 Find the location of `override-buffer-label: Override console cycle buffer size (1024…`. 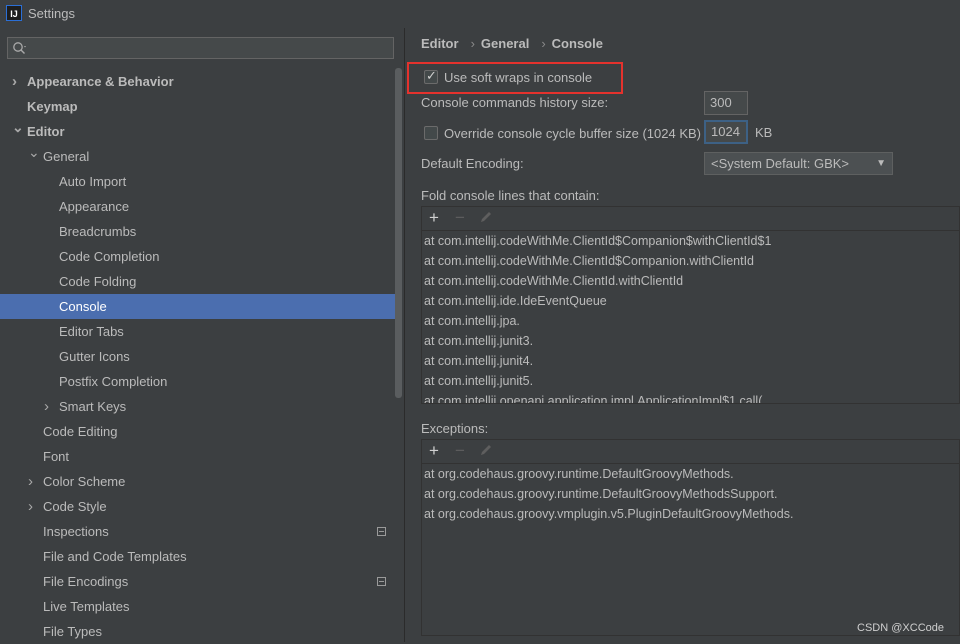

override-buffer-label: Override console cycle buffer size (1024… is located at coordinates (572, 133).